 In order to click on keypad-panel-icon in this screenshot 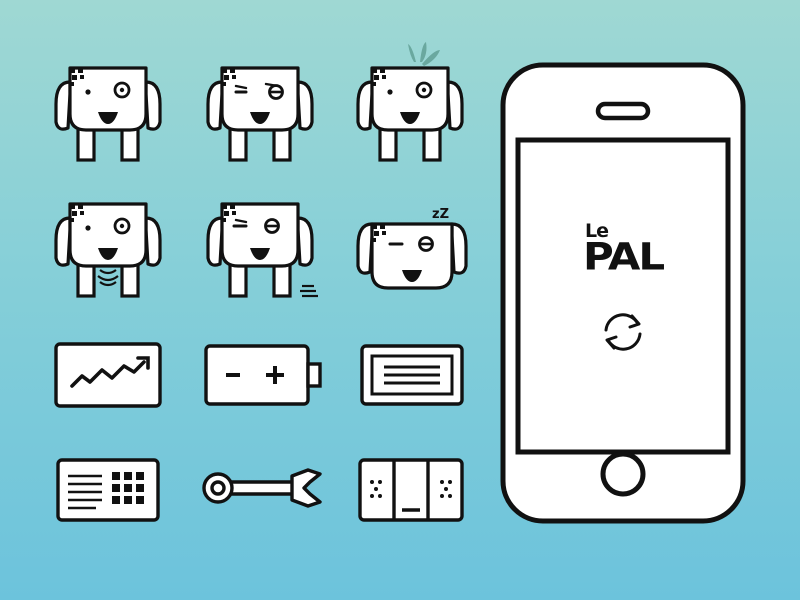, I will do `click(108, 490)`.